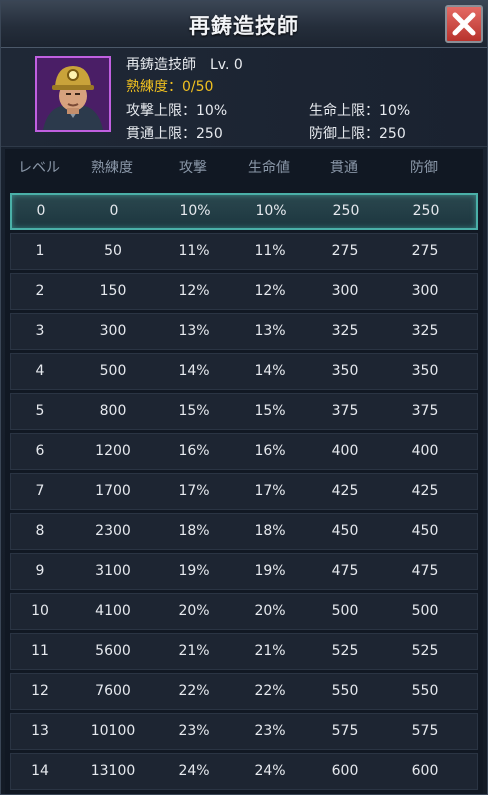 The image size is (488, 795). What do you see at coordinates (193, 168) in the screenshot?
I see `column-header-attack: 攻撃` at bounding box center [193, 168].